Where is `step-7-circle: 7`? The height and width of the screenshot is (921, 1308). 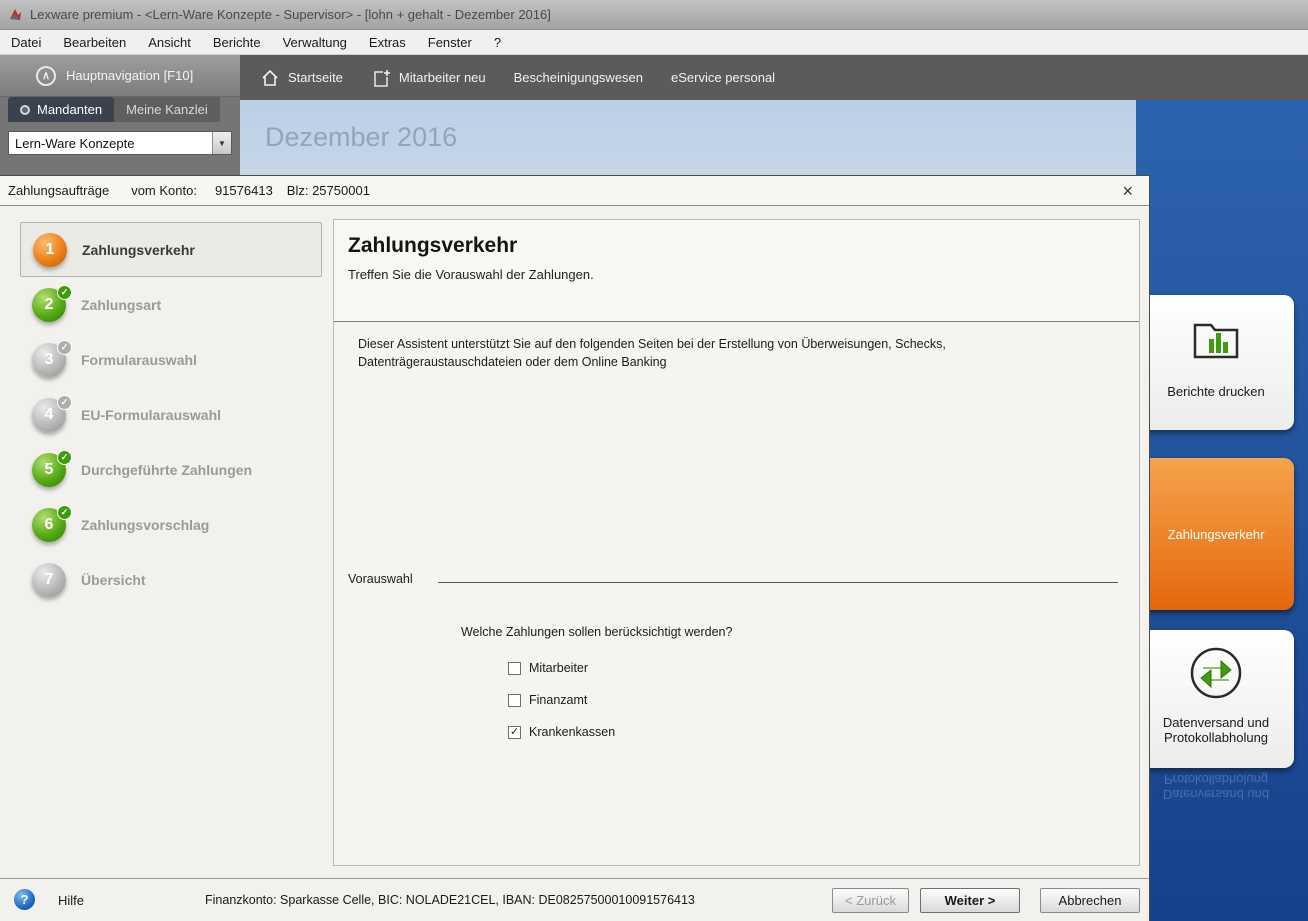
step-7-circle: 7 is located at coordinates (49, 579).